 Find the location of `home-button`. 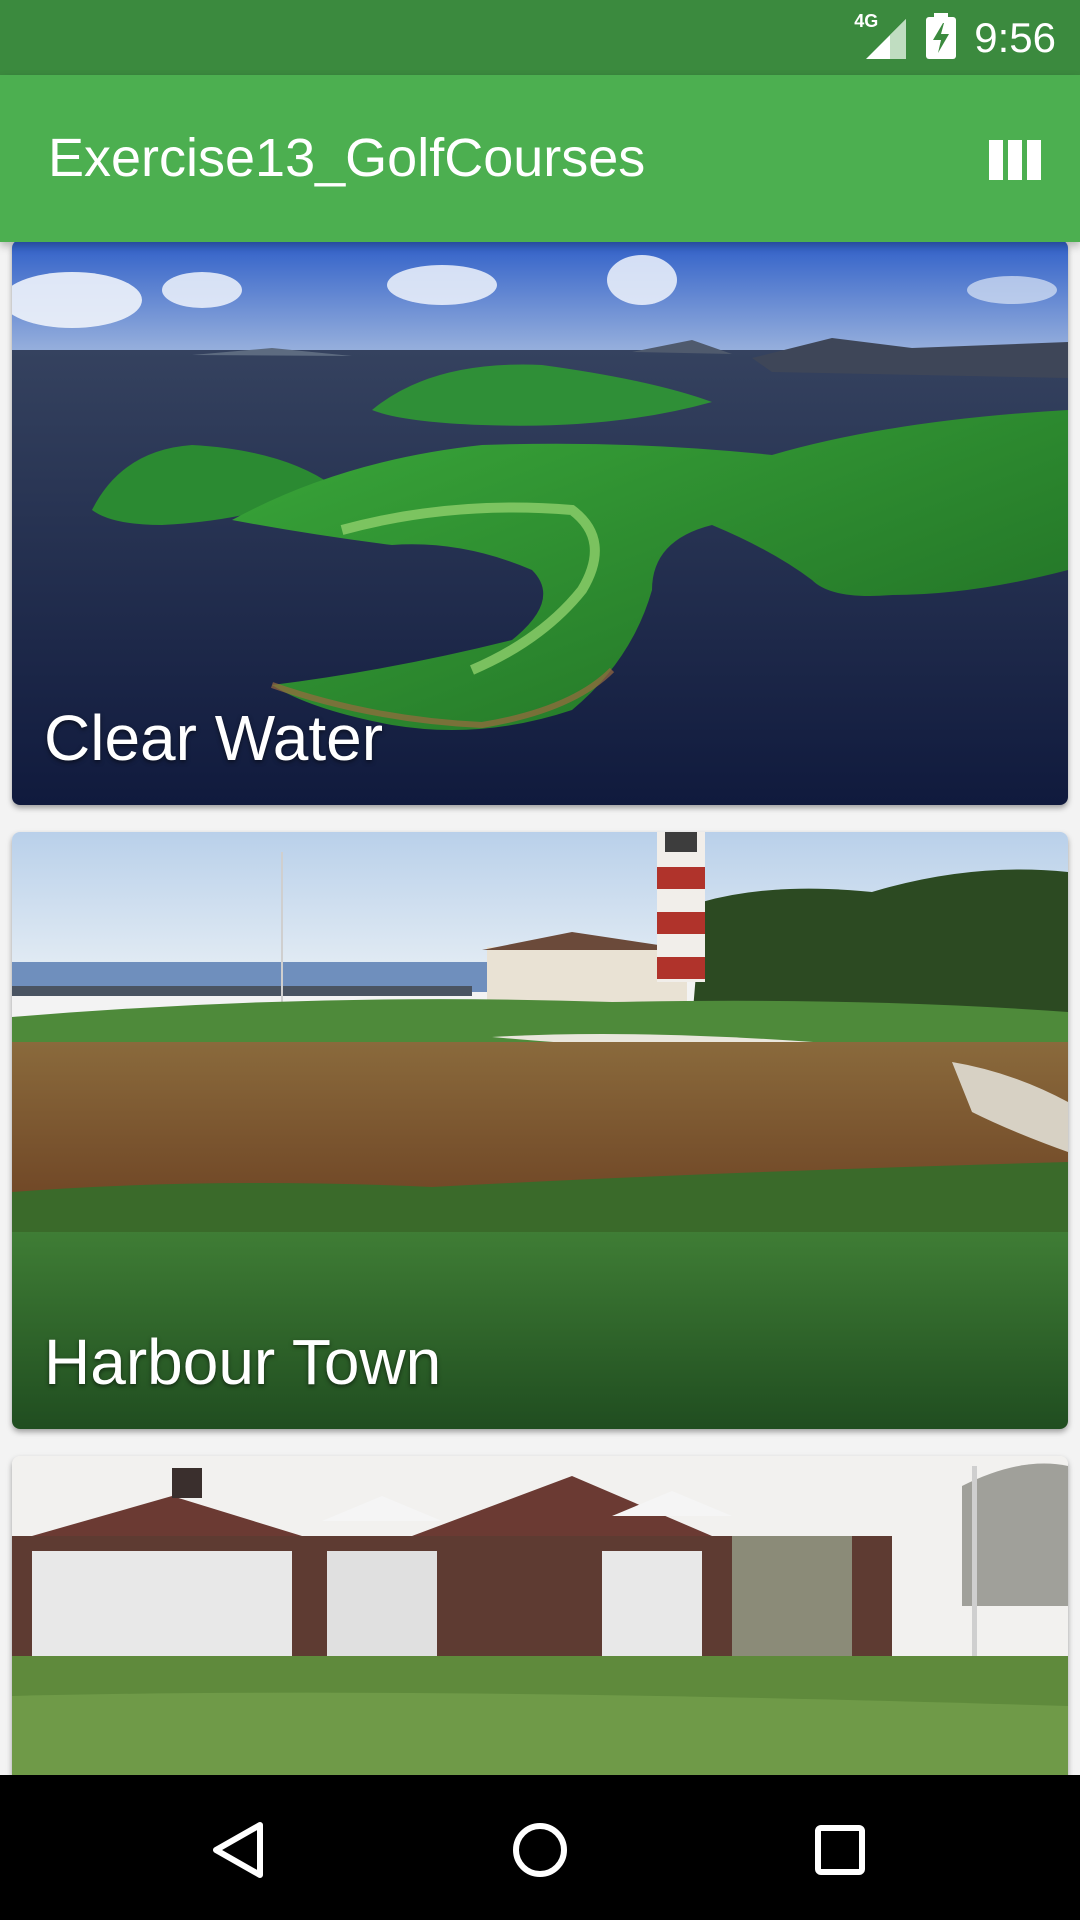

home-button is located at coordinates (540, 1850).